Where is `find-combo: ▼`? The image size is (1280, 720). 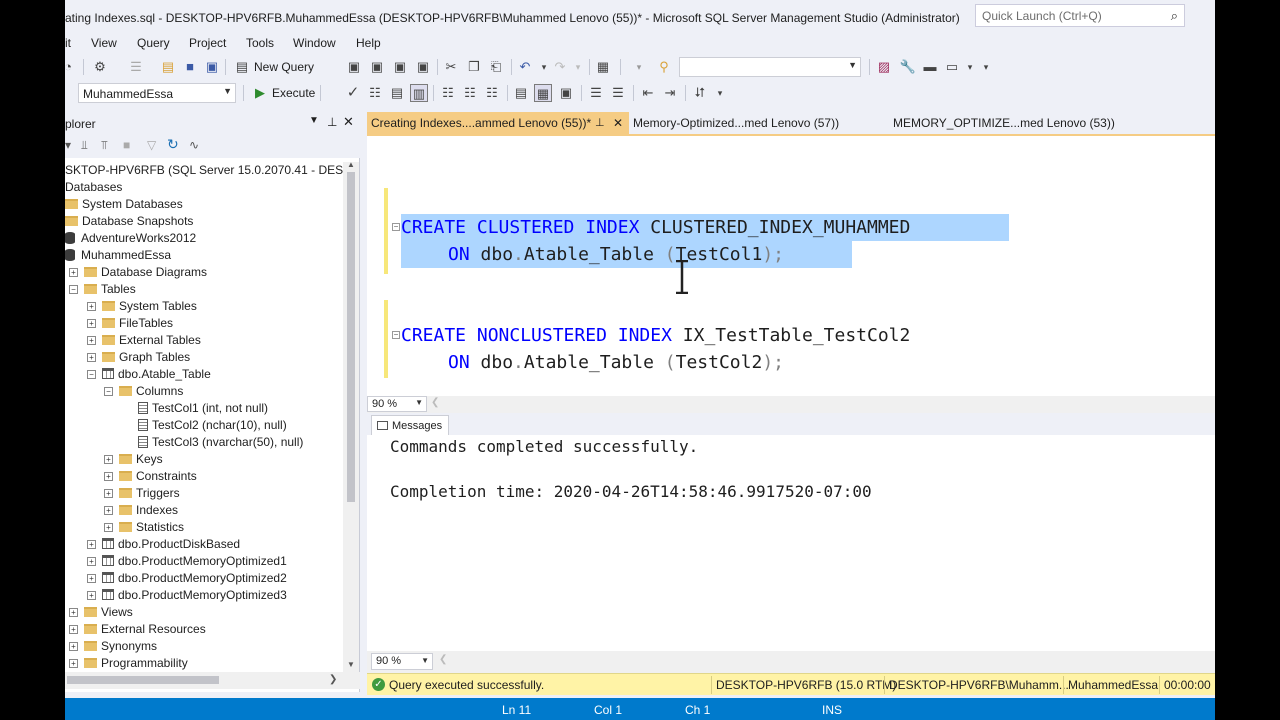
find-combo: ▼ is located at coordinates (770, 67).